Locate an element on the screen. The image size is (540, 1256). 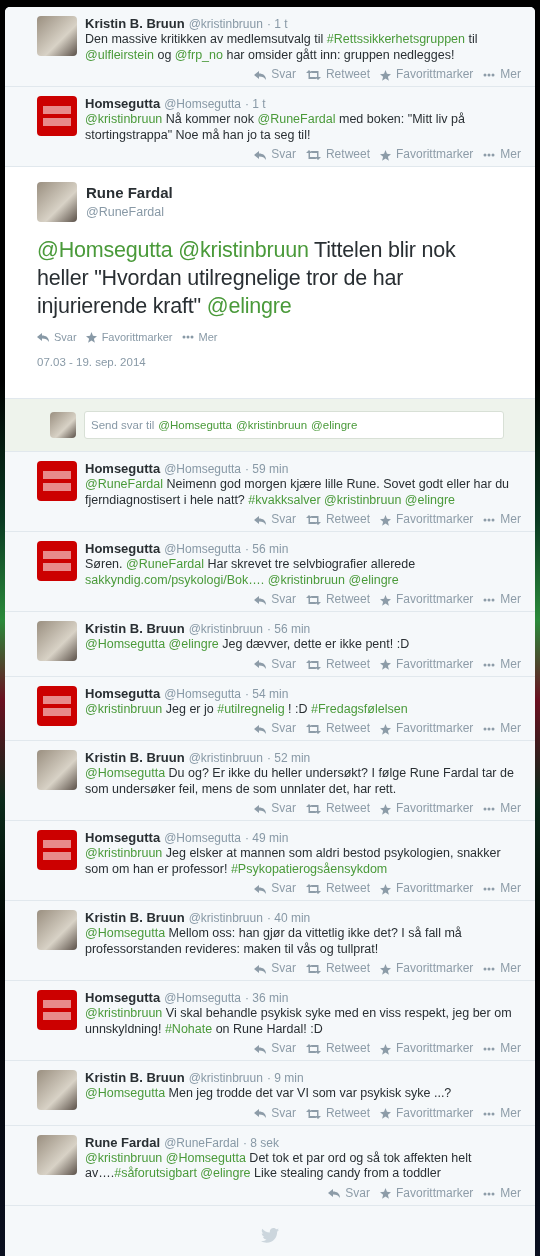
tweet-link: #kvakksalver is located at coordinates (286, 499).